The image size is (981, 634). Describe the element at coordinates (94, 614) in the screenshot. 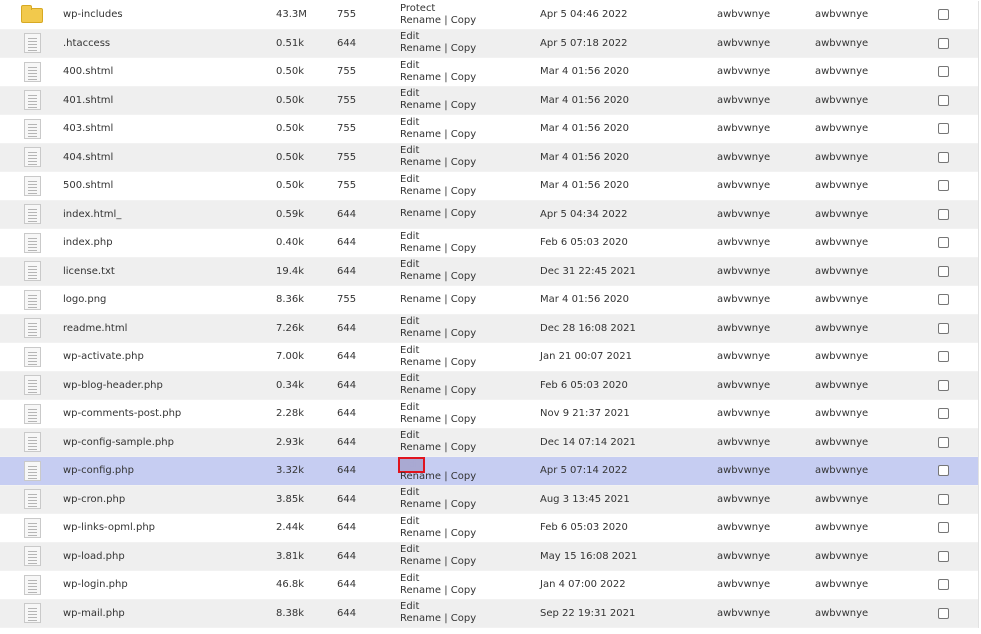

I see `file-name: wp-mail.php` at that location.